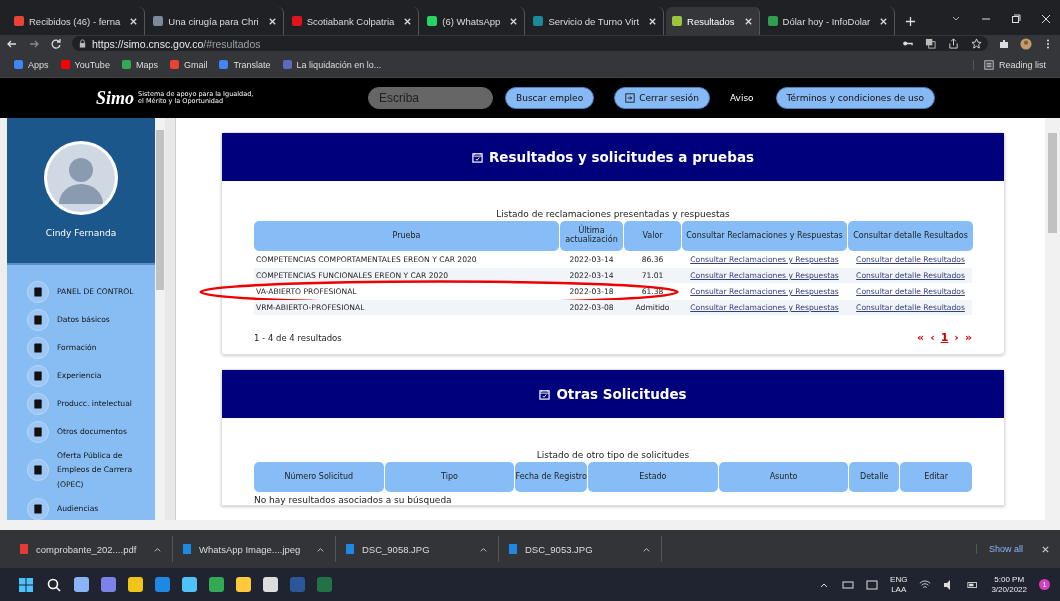  Describe the element at coordinates (1009, 579) in the screenshot. I see `clock-time: 5:00 PM` at that location.